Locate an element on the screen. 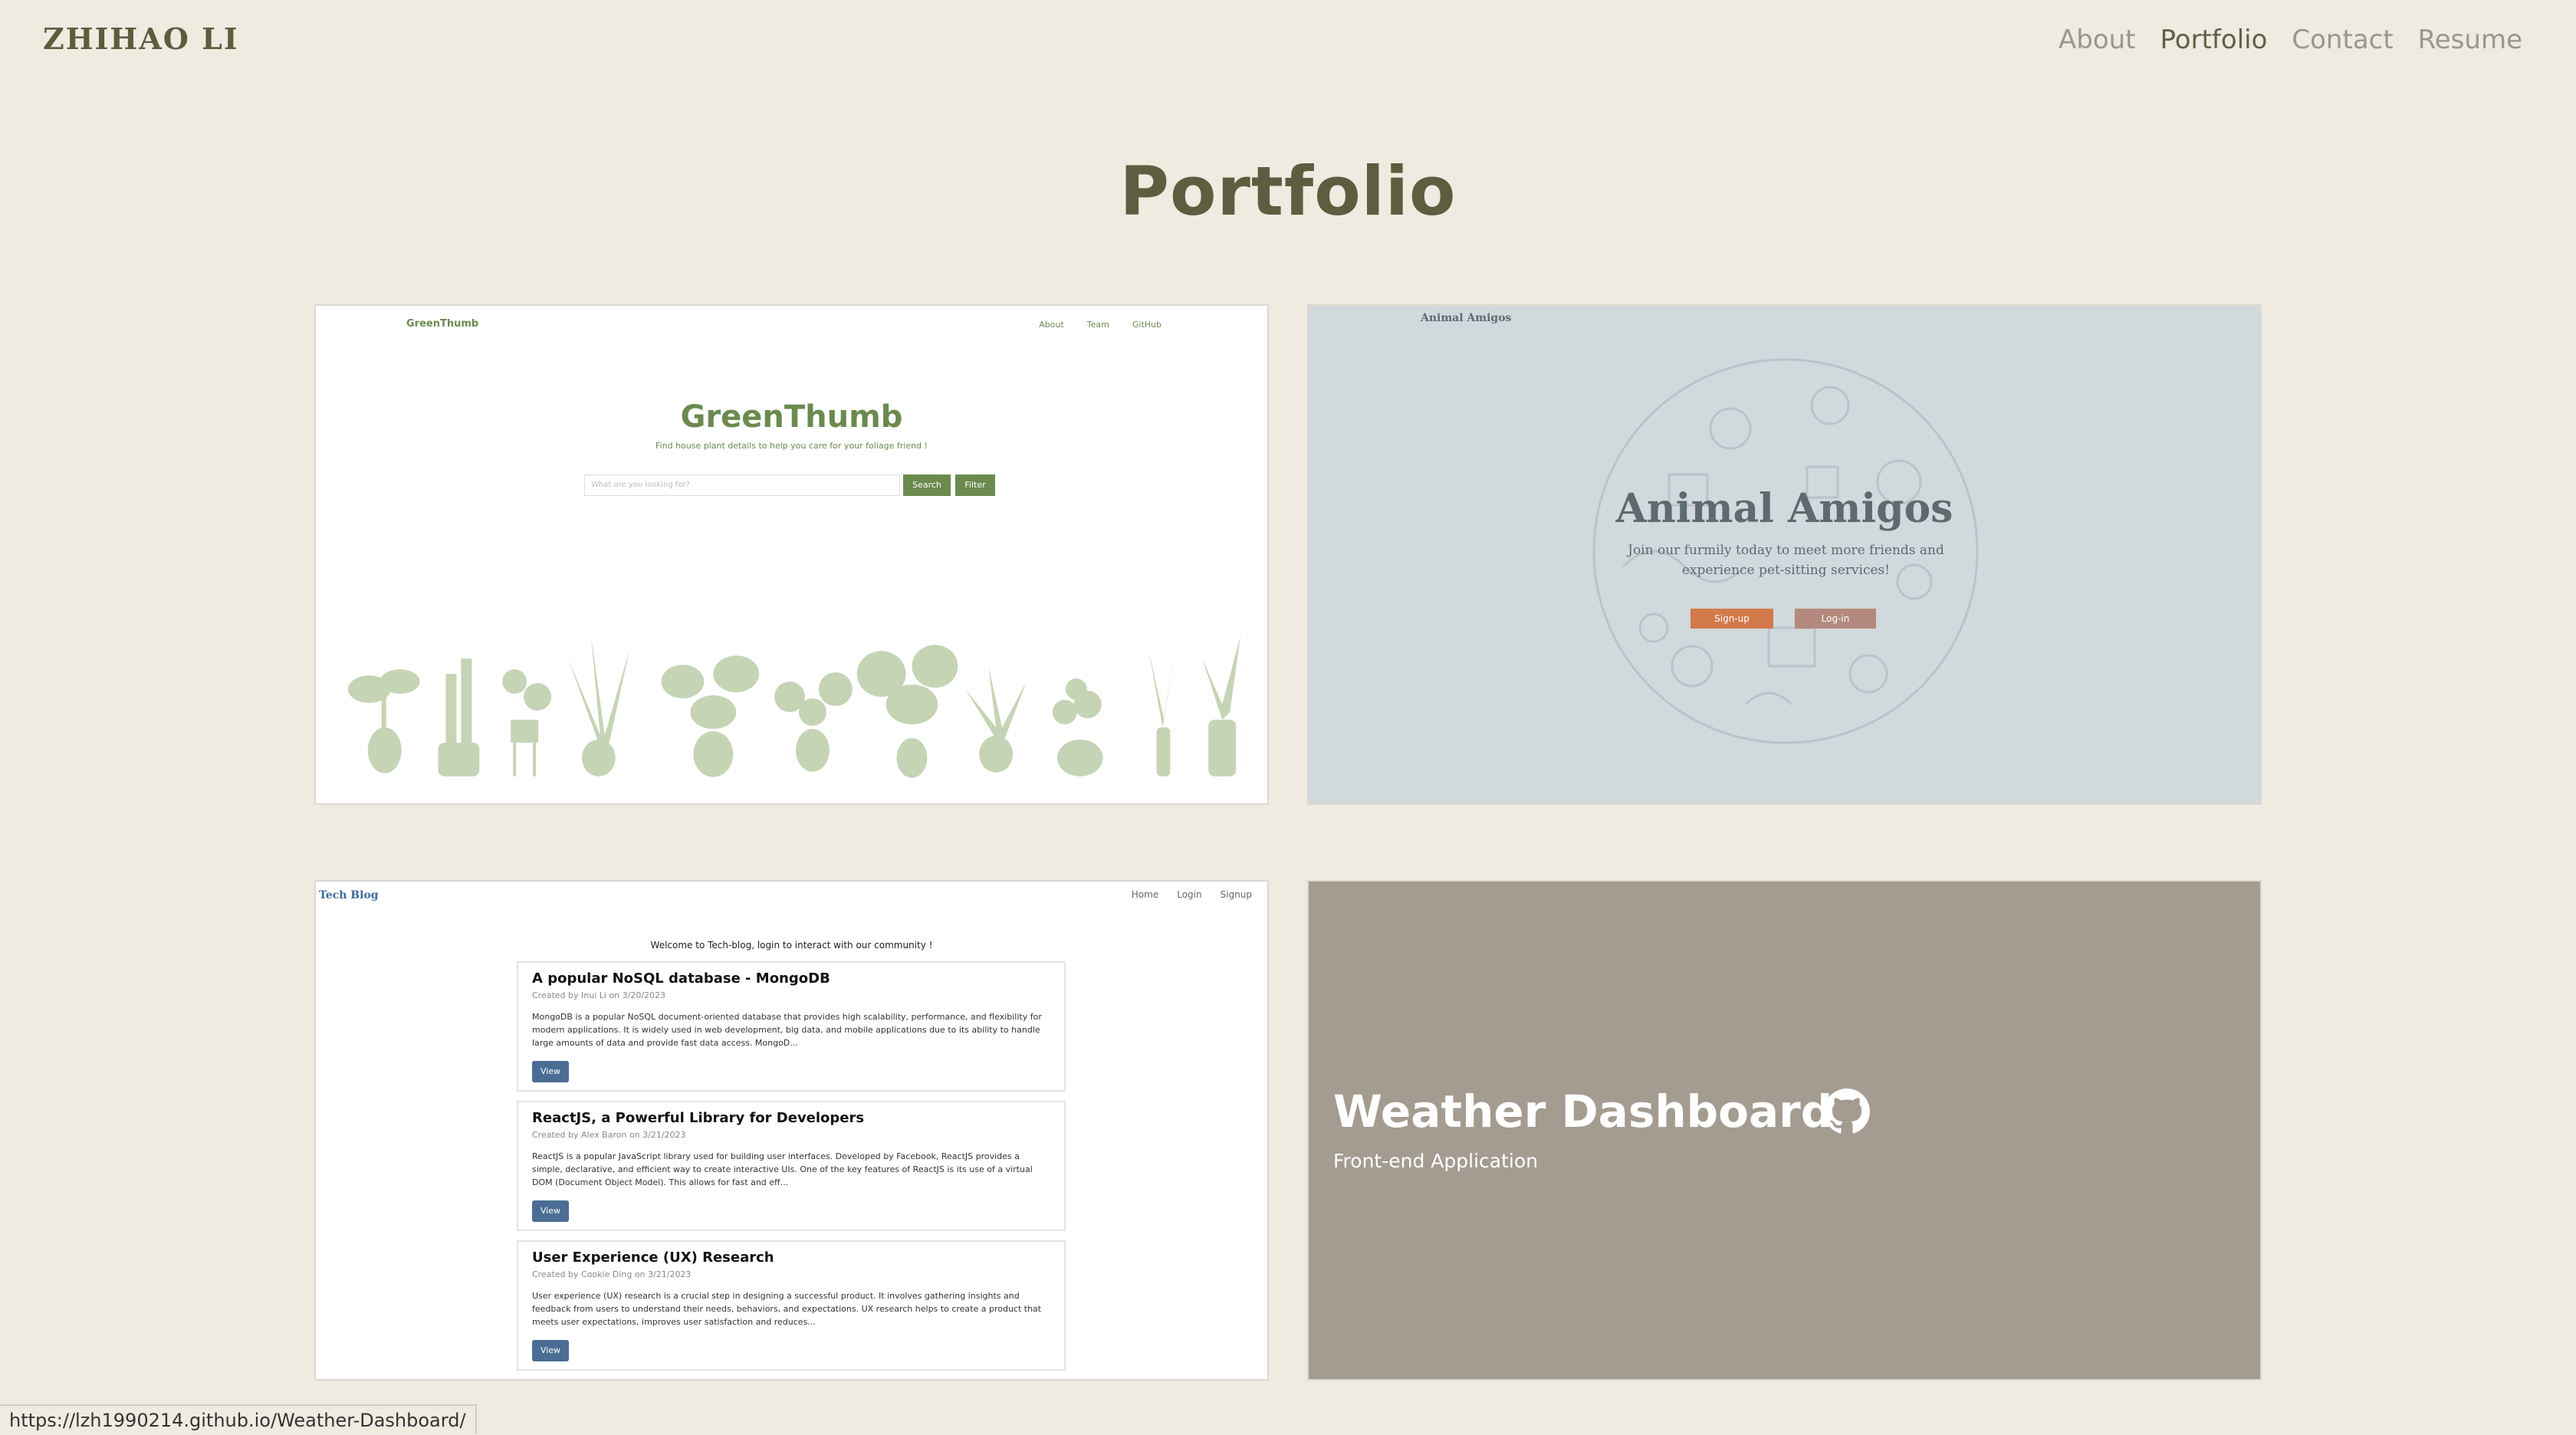 The image size is (2576, 1435). project-card-weather-dashboard: Weather Dashboard Front-end Application is located at coordinates (1785, 1130).